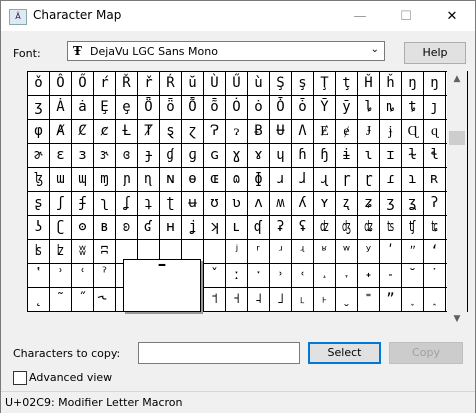 Image resolution: width=476 pixels, height=413 pixels. I want to click on character-cell: ʪ, so click(39, 252).